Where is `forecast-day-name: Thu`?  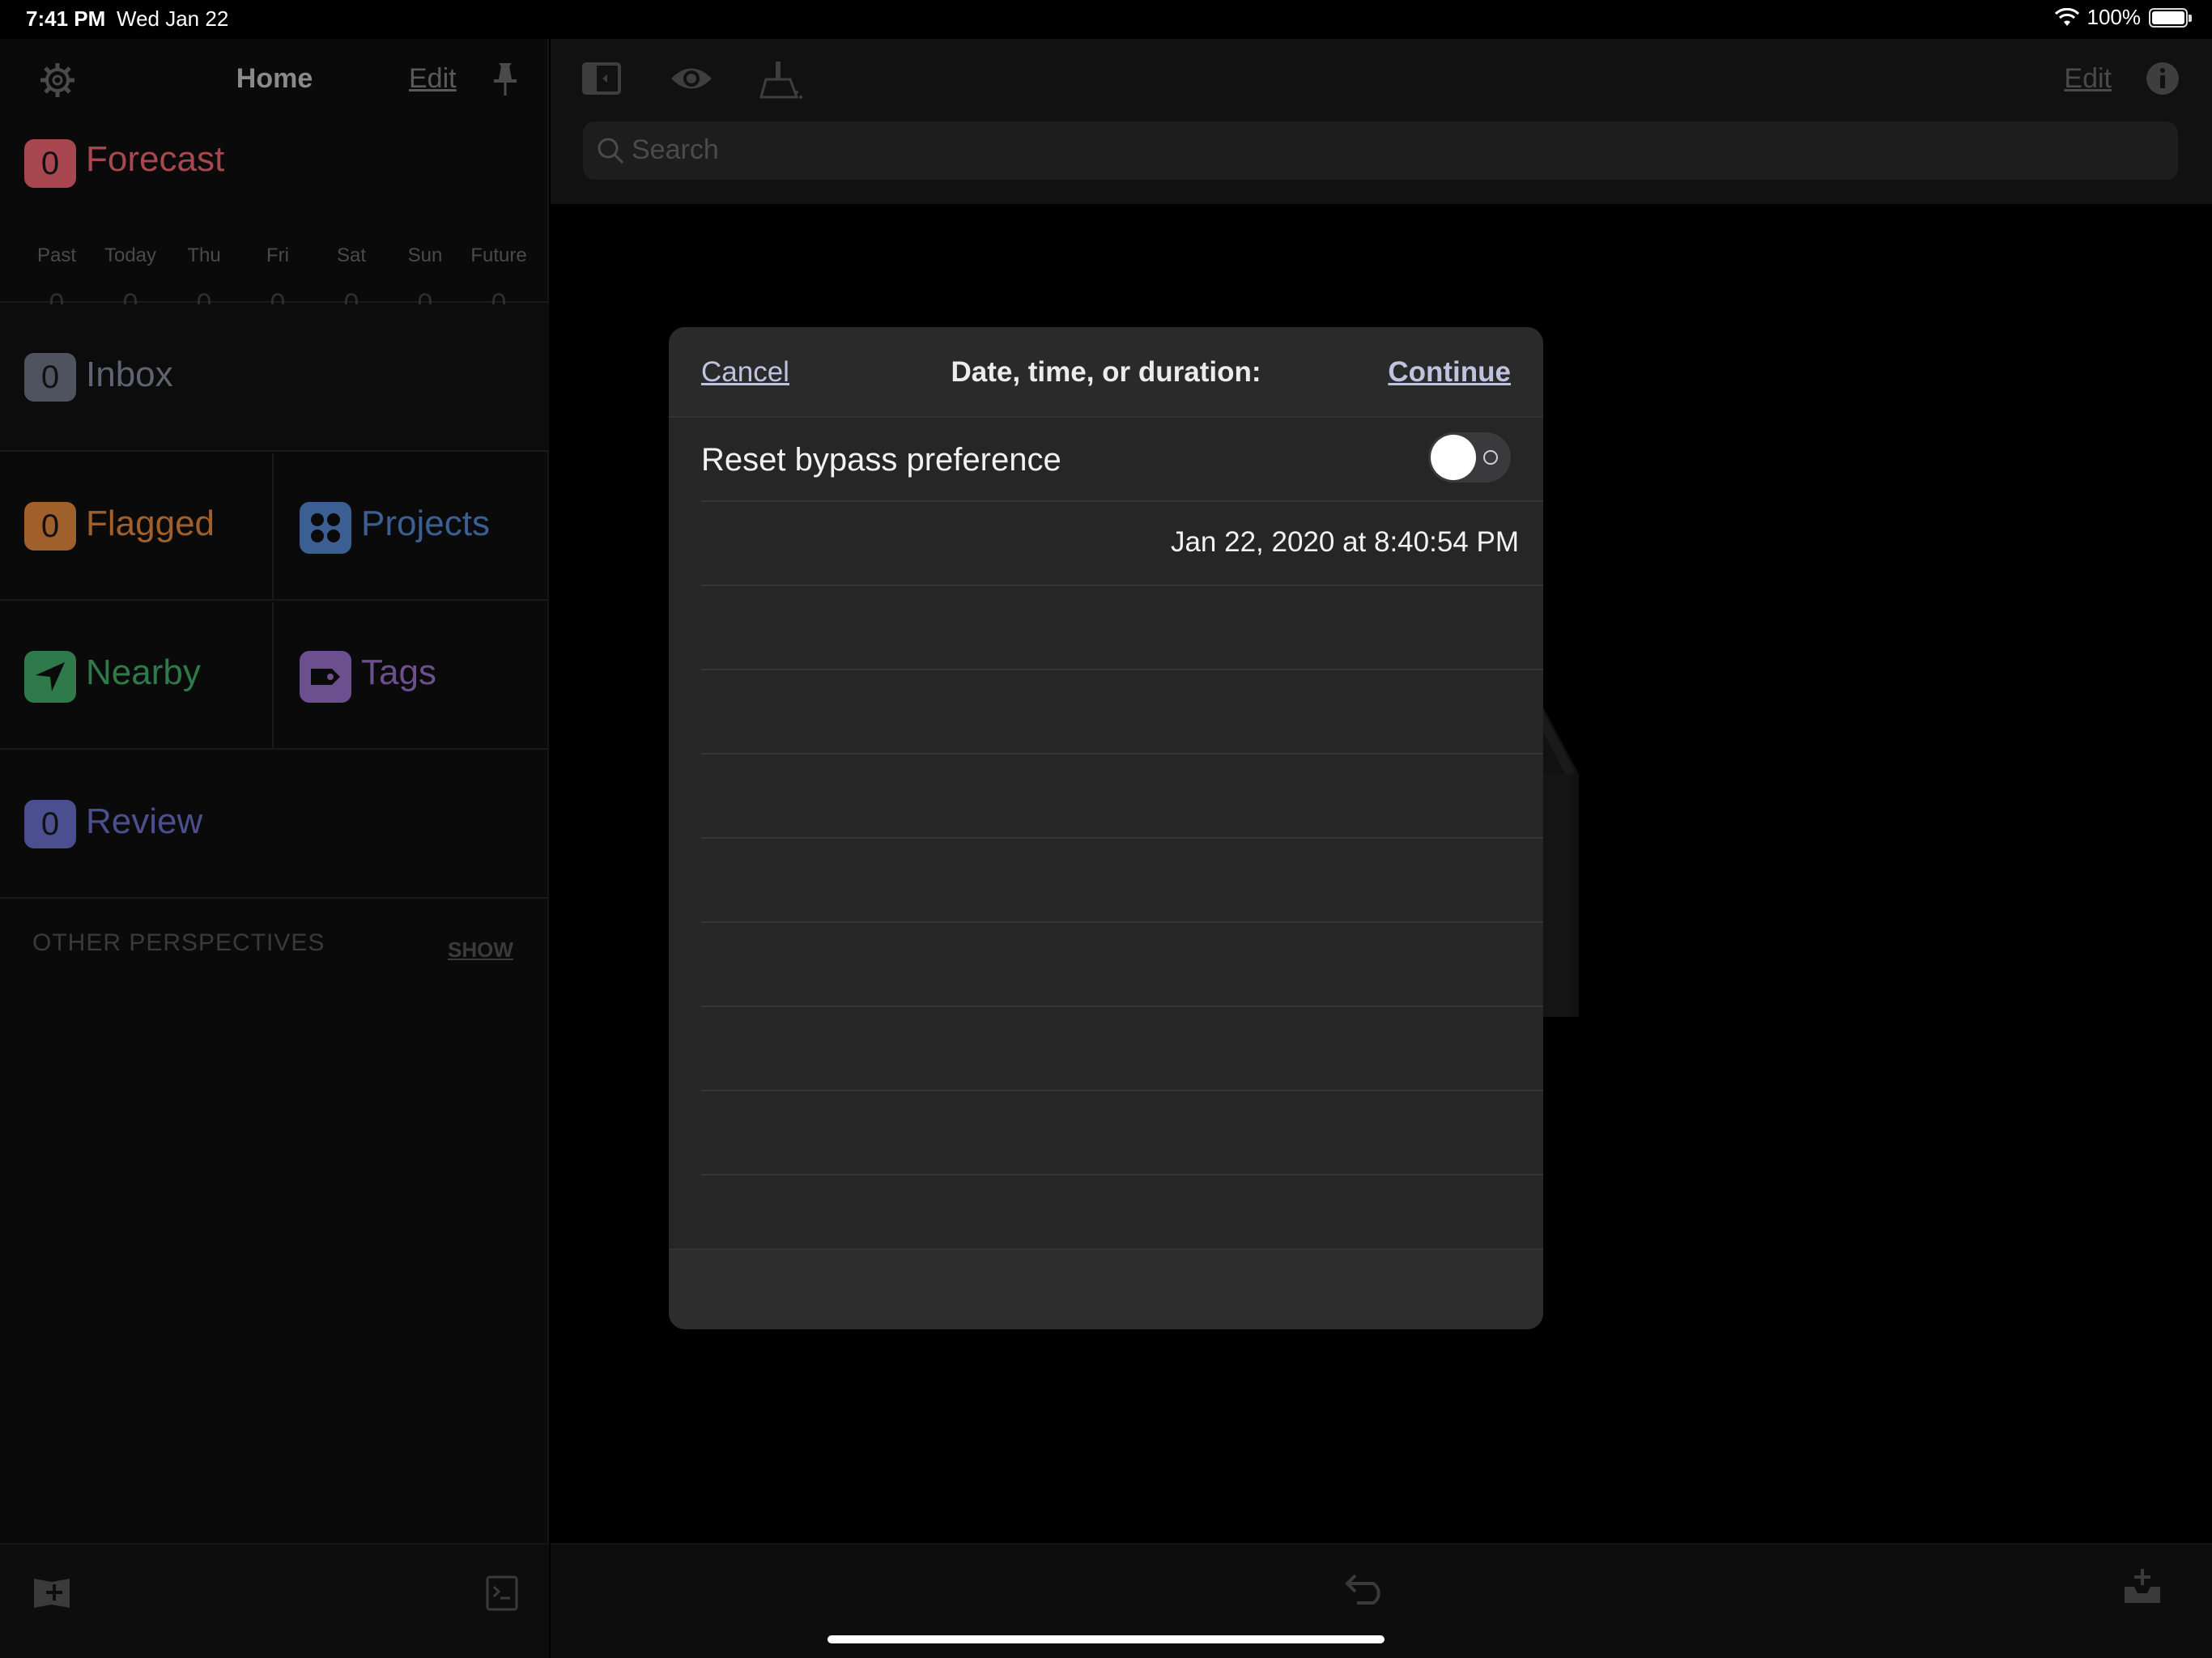
forecast-day-name: Thu is located at coordinates (204, 255).